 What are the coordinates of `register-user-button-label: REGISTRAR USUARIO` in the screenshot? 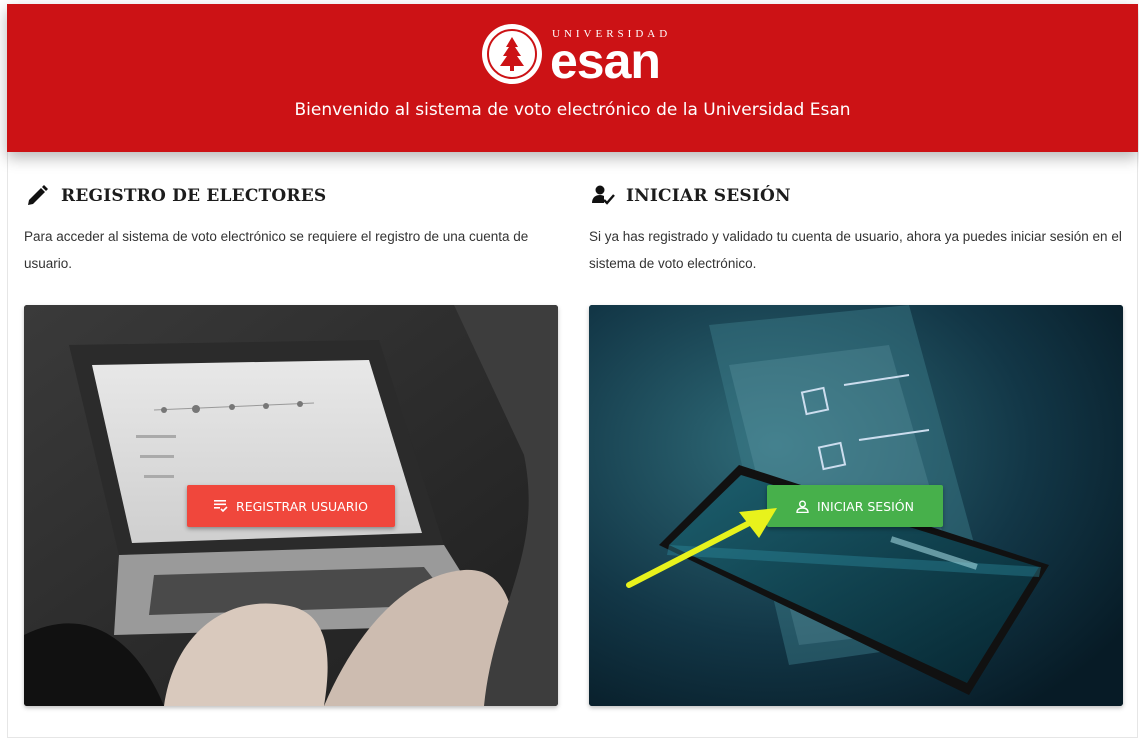 It's located at (302, 506).